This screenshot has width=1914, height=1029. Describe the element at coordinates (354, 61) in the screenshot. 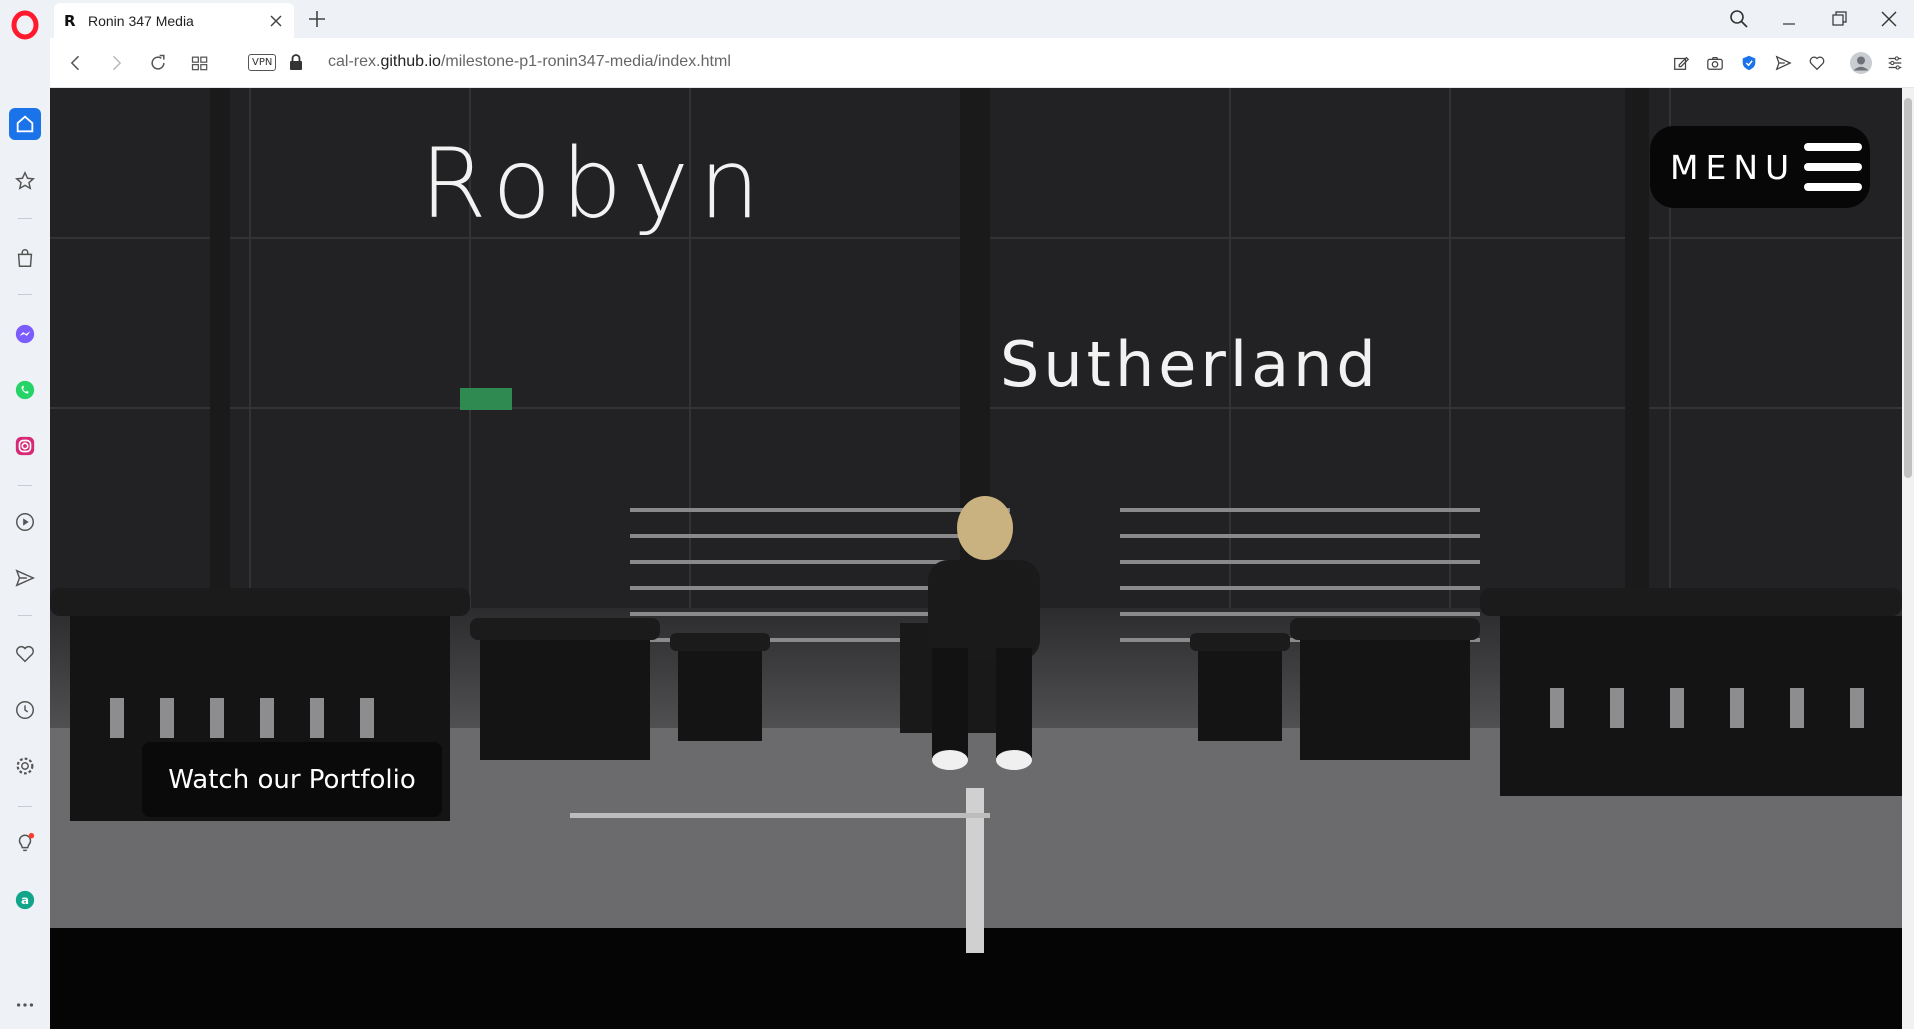

I see `url-prefix: cal-rex.` at that location.